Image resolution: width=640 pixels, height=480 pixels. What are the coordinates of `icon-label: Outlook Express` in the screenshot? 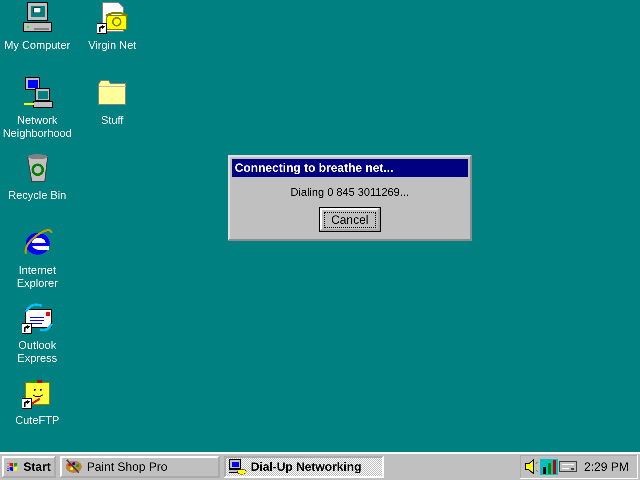 It's located at (37, 353).